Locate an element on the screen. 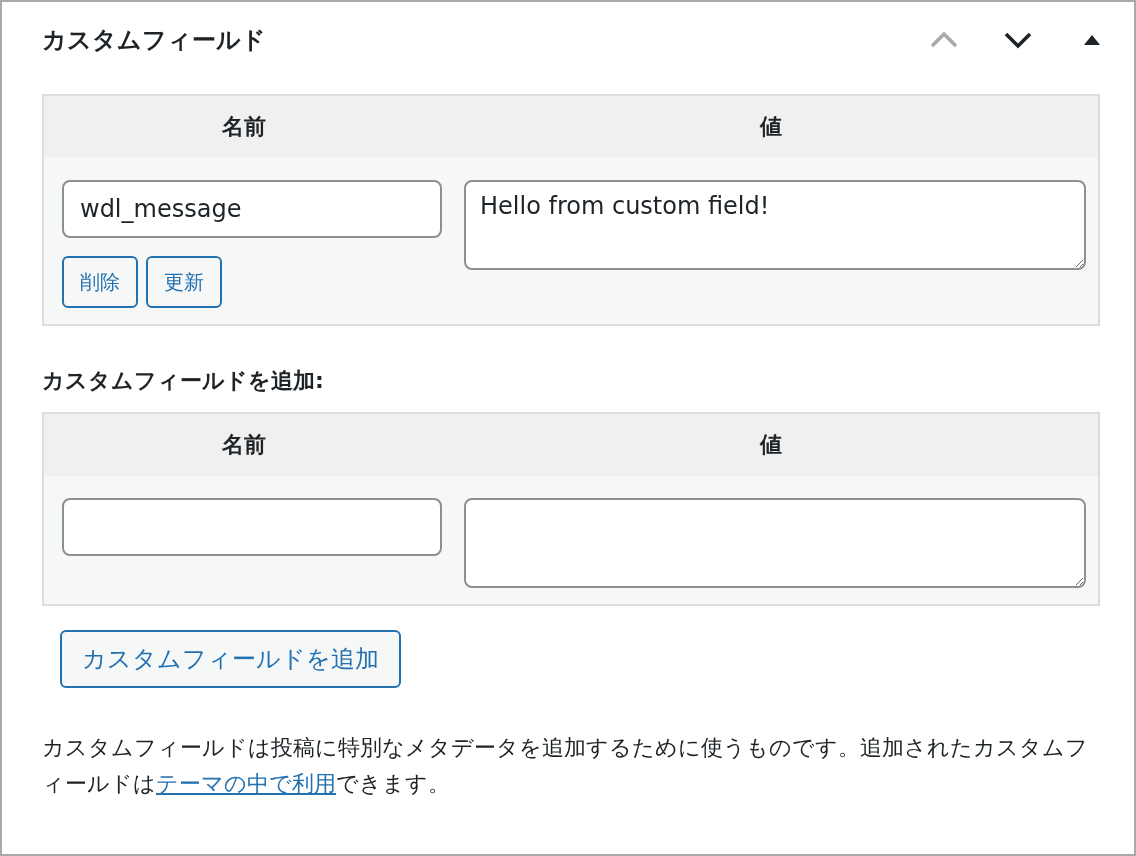  update-button: 更新 is located at coordinates (184, 282).